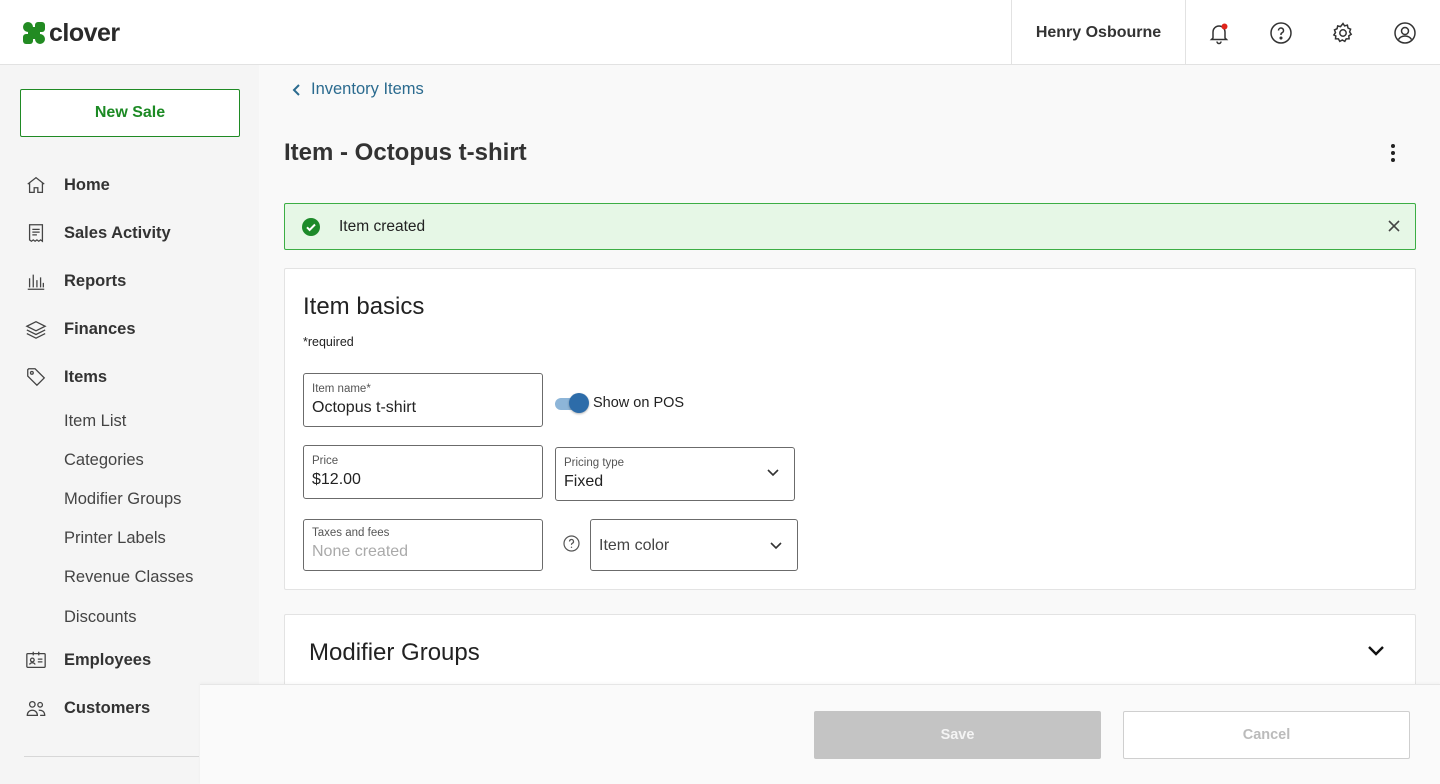  I want to click on check-circle-icon, so click(311, 227).